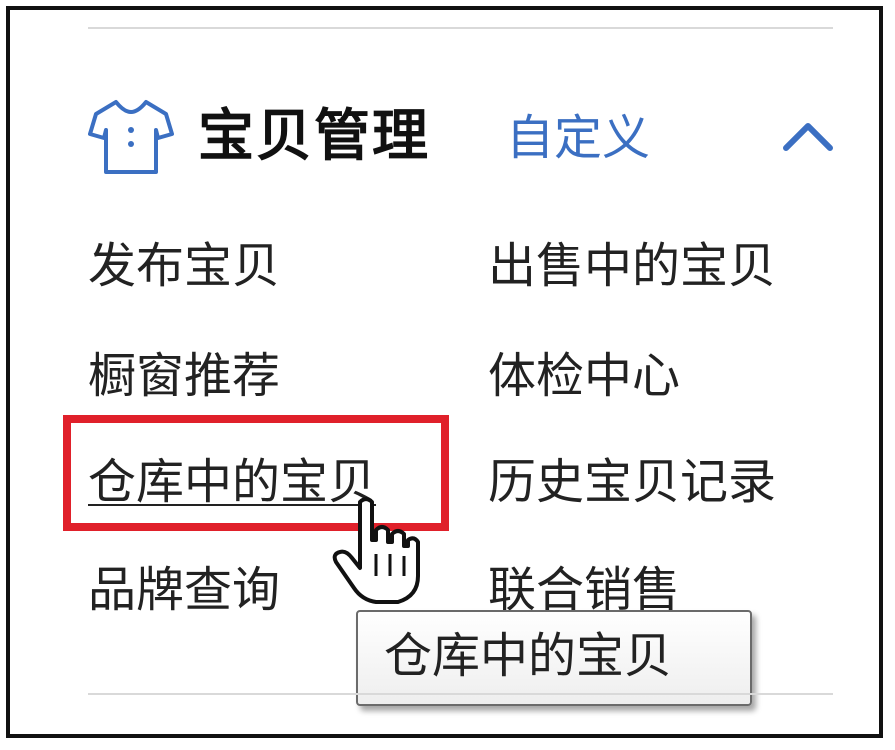 The width and height of the screenshot is (895, 750). Describe the element at coordinates (632, 482) in the screenshot. I see `link-item-history: 历史宝贝记录` at that location.